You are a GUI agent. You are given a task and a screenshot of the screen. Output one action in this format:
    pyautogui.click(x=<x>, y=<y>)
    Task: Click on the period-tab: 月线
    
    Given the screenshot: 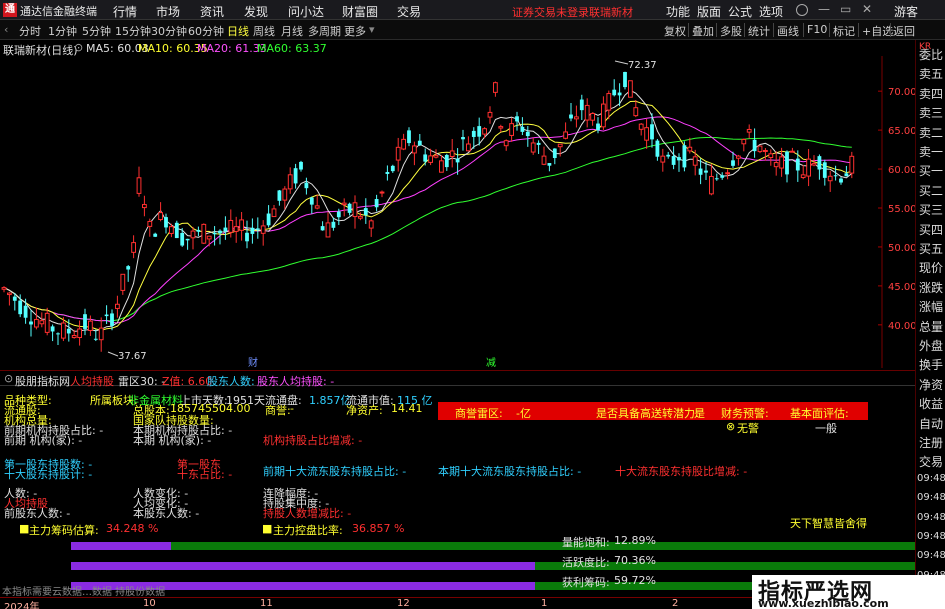 What is the action you would take?
    pyautogui.click(x=292, y=31)
    